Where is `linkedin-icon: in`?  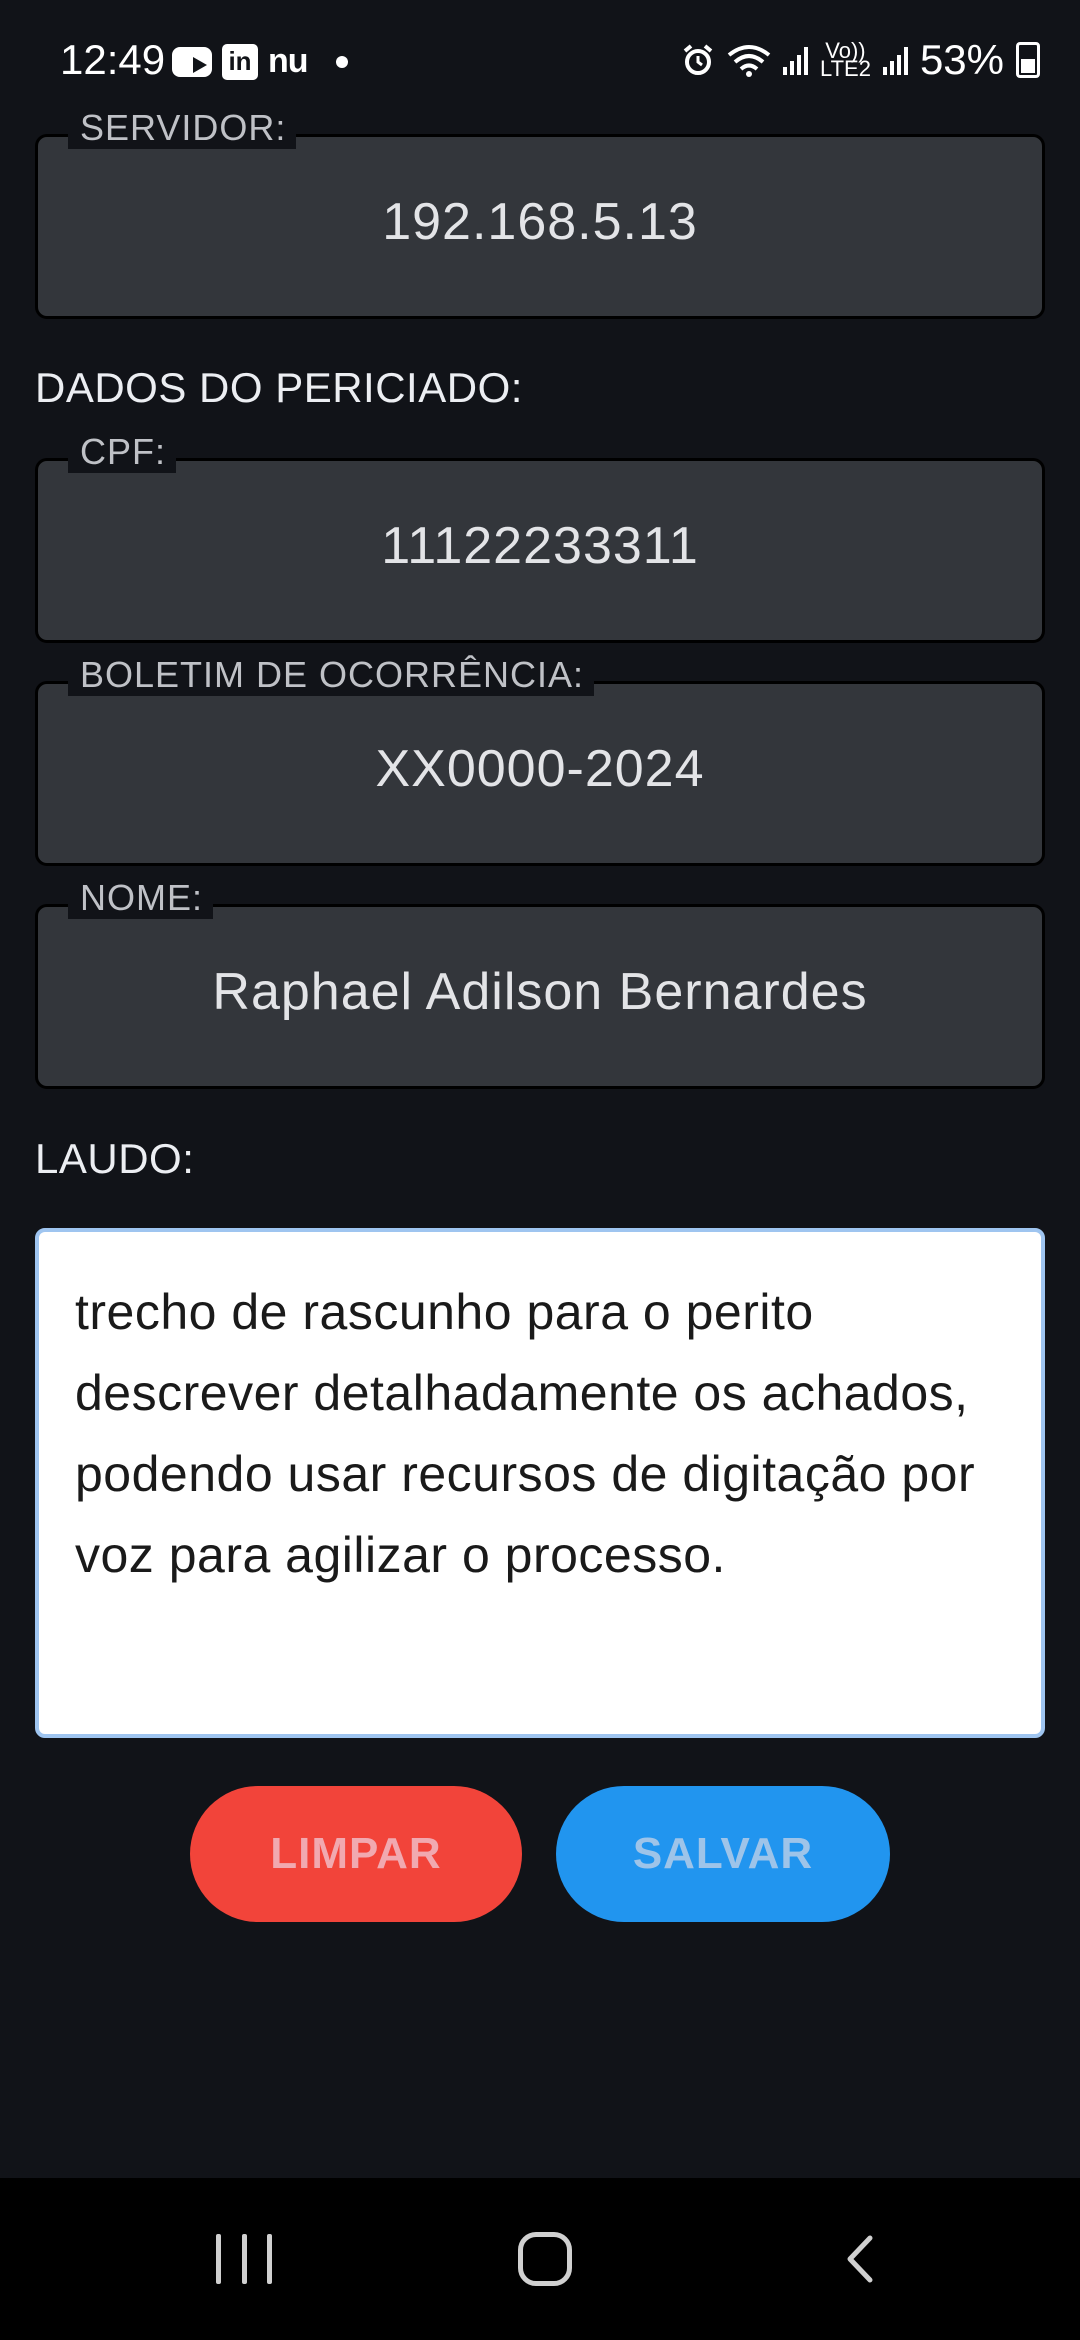
linkedin-icon: in is located at coordinates (240, 61).